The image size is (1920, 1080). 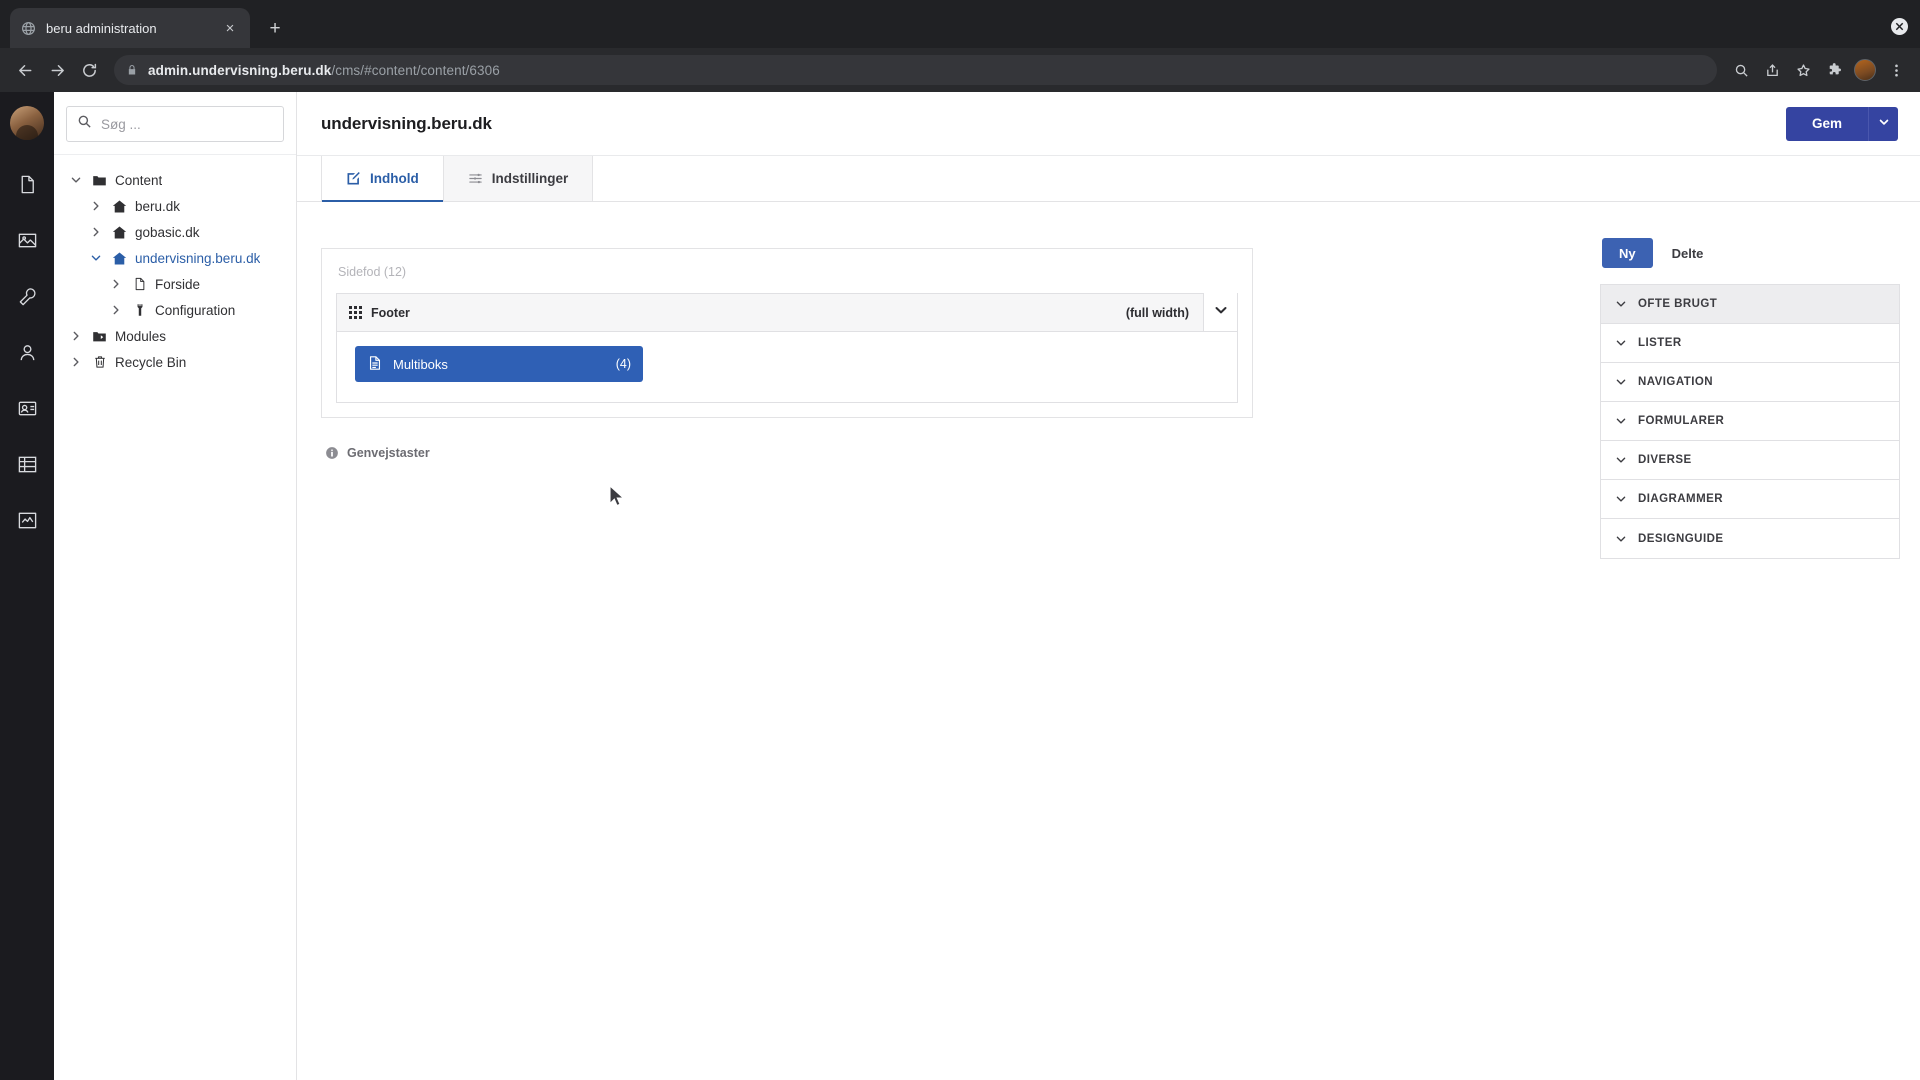 What do you see at coordinates (99, 362) in the screenshot?
I see `trash-icon` at bounding box center [99, 362].